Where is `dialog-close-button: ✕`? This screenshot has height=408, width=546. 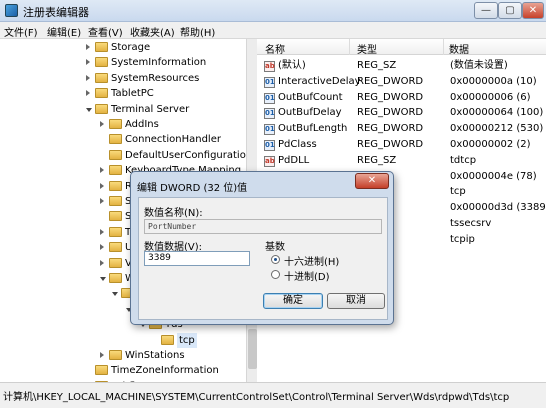
dialog-close-button: ✕ is located at coordinates (372, 181).